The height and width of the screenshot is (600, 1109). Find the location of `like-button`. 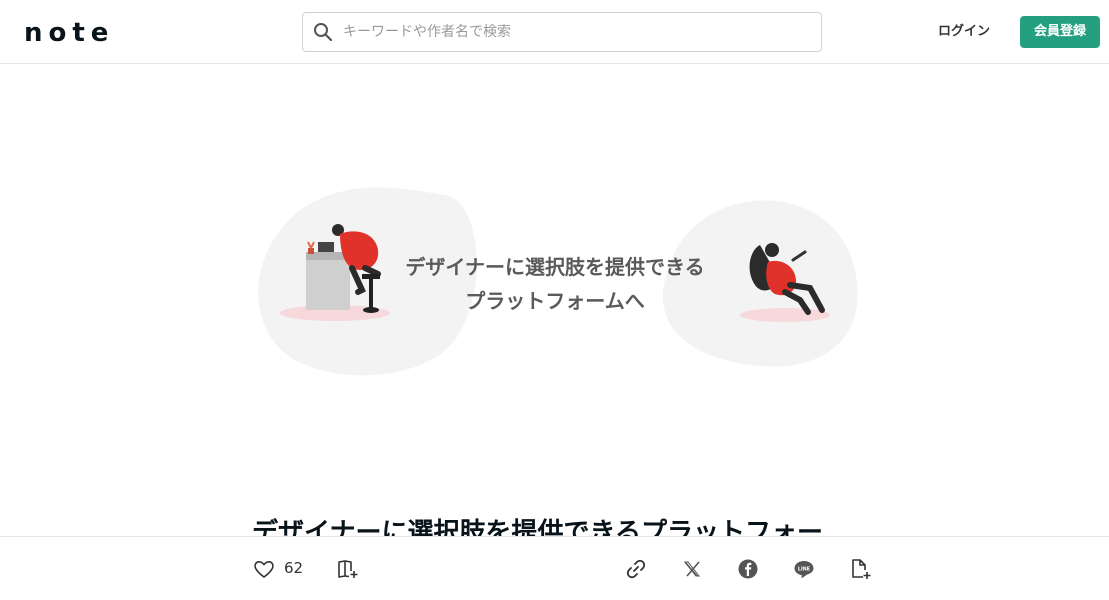

like-button is located at coordinates (264, 569).